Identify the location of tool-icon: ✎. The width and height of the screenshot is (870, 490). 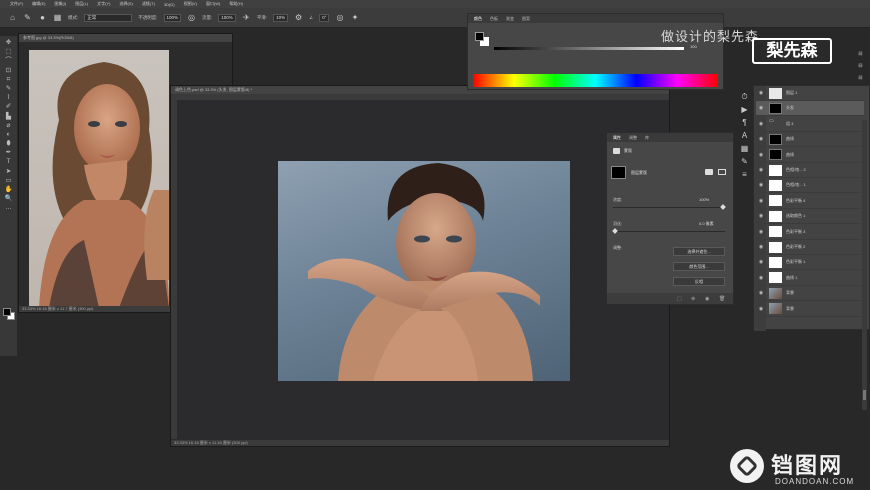
(8, 89).